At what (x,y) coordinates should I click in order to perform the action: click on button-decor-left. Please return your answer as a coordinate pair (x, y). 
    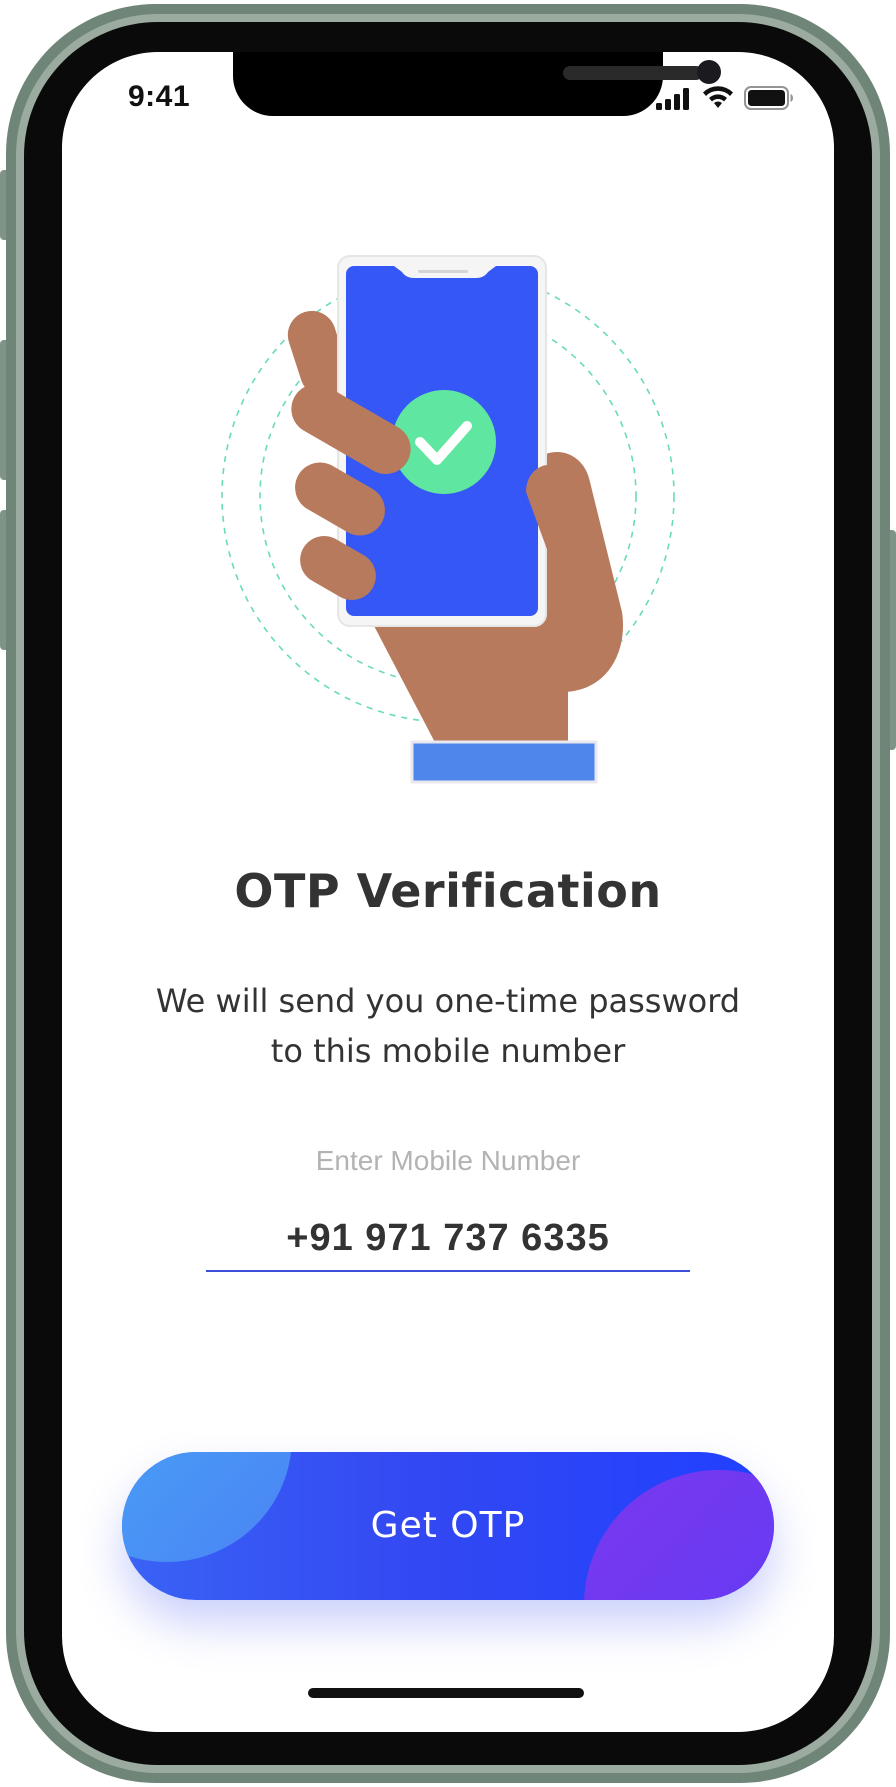
    Looking at the image, I should click on (207, 1507).